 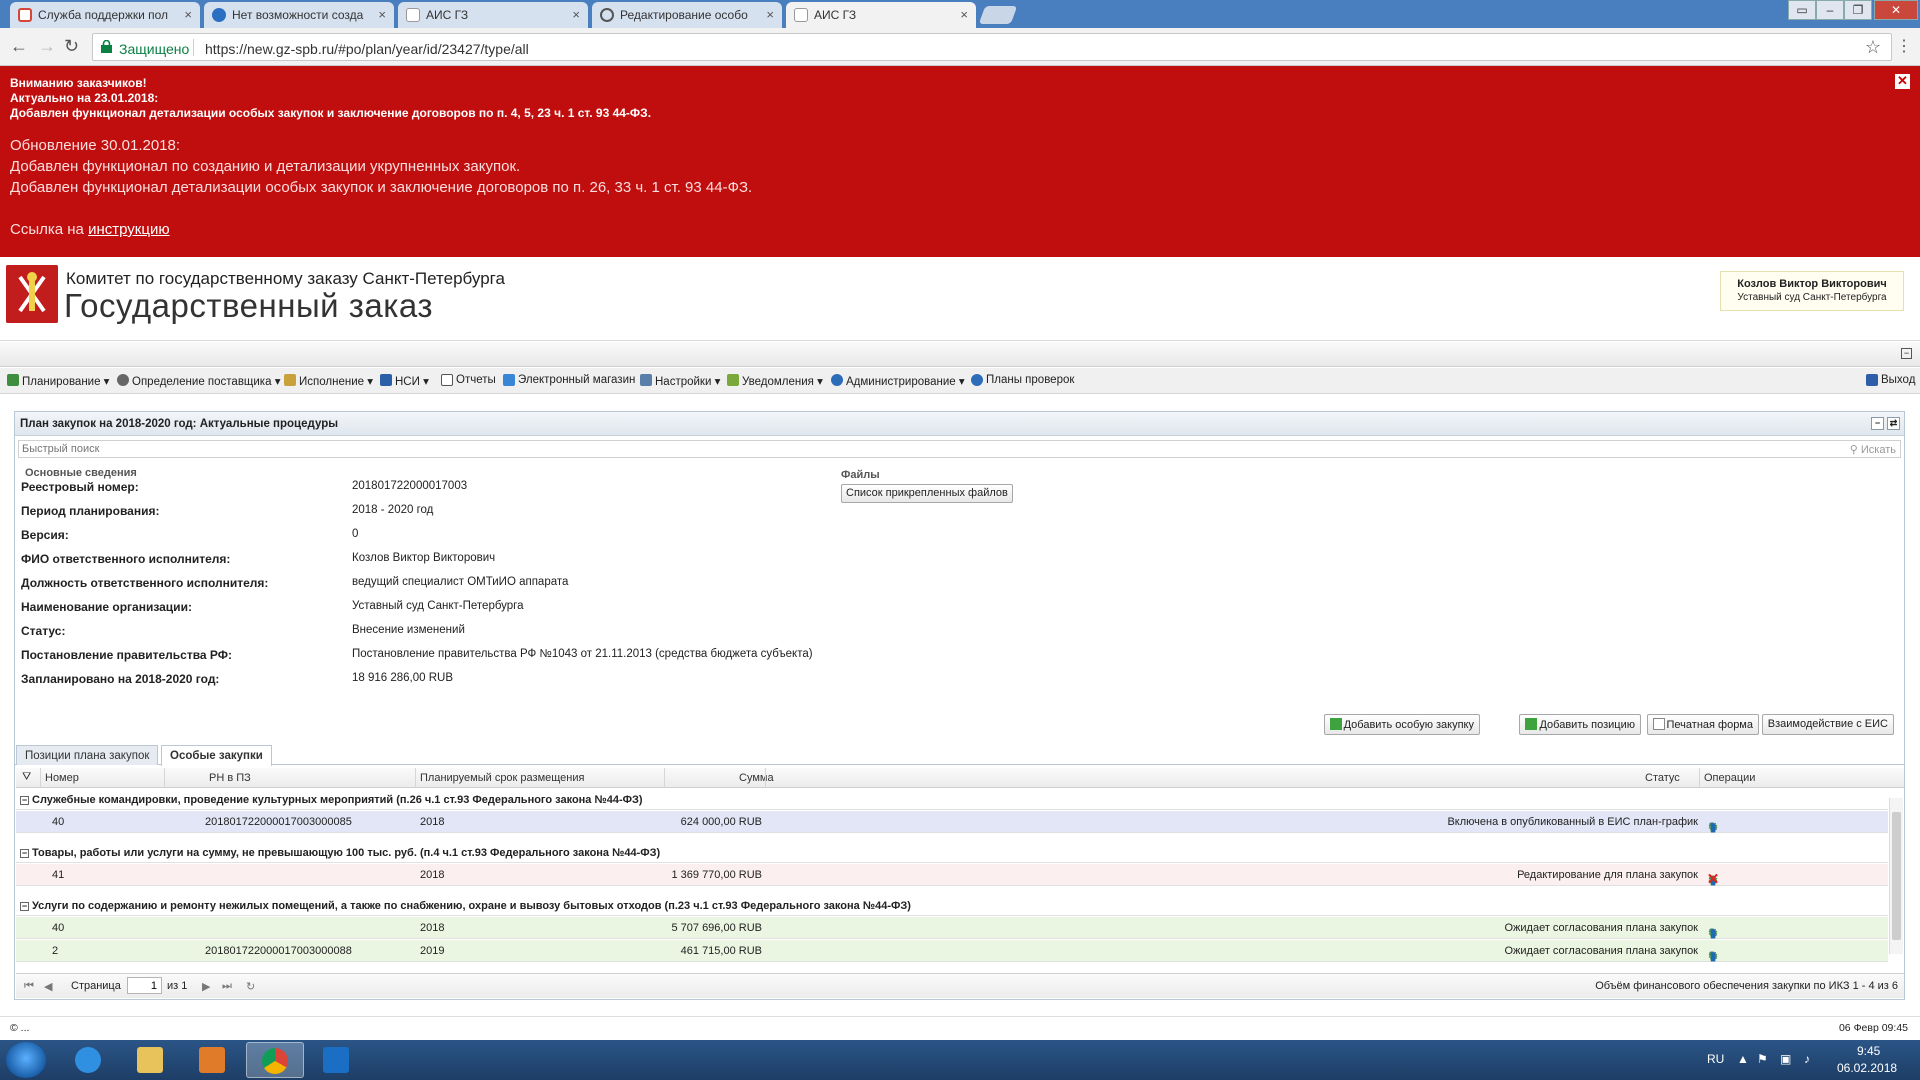 I want to click on menu-item-supplier: Определение поставщика ▾, so click(x=198, y=381).